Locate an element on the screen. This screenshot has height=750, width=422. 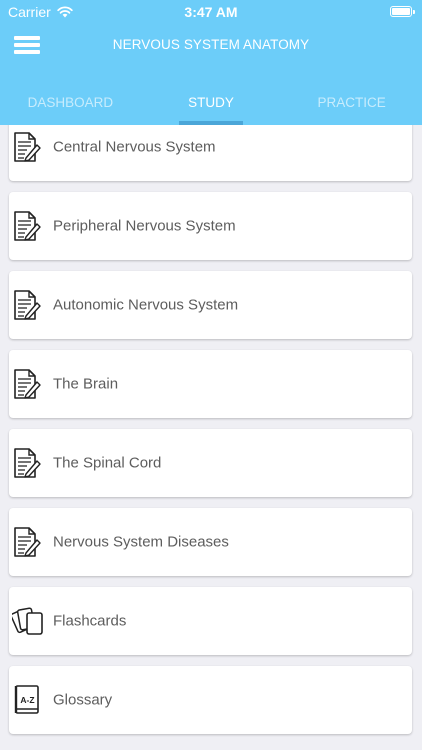
list-item-nervous-system-diseases: Nervous System Diseases is located at coordinates (210, 542).